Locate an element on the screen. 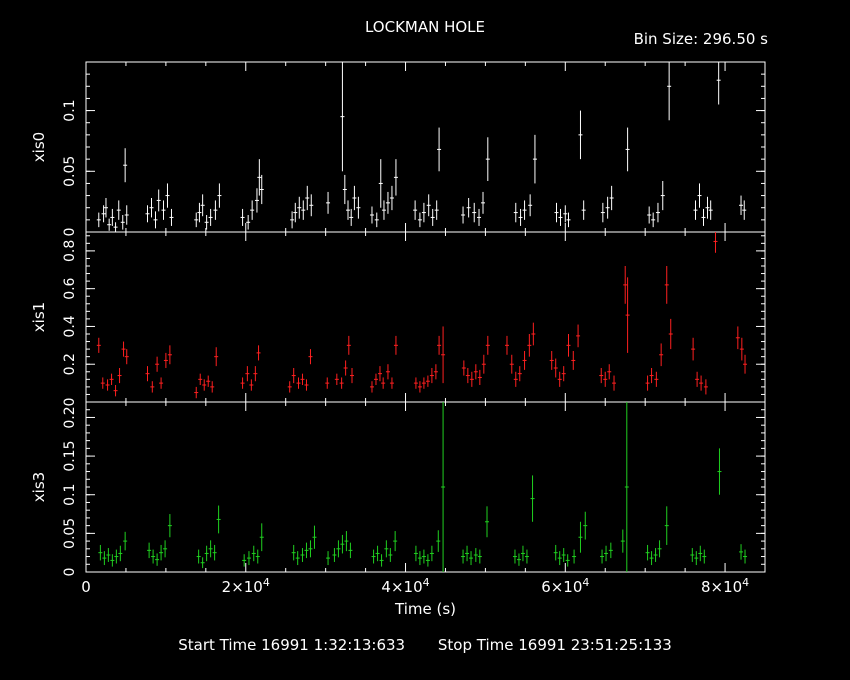 The image size is (850, 680). xis3-ytick-label: 0.1 is located at coordinates (70, 495).